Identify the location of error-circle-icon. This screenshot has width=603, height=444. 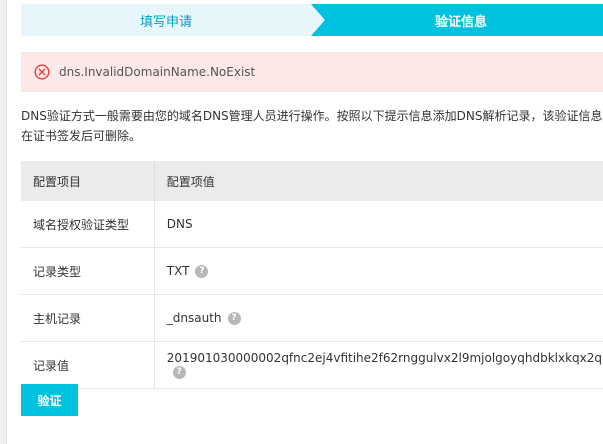
(42, 72).